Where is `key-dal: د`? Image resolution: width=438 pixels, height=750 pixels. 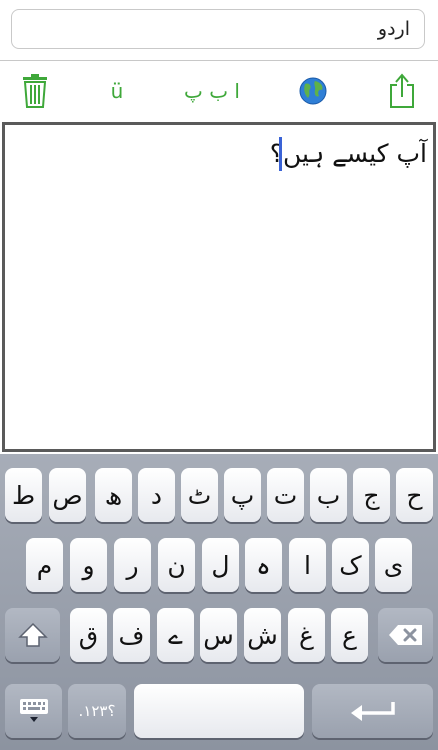
key-dal: د is located at coordinates (156, 495).